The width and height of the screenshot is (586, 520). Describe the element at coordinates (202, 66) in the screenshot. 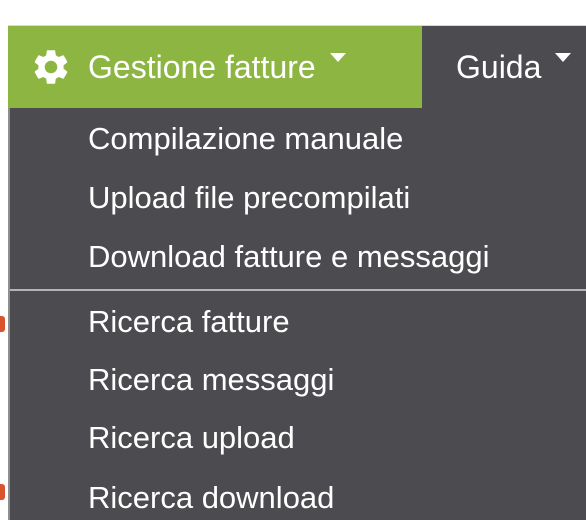

I see `nav-gestione-fatture-label: Gestione fatture` at that location.